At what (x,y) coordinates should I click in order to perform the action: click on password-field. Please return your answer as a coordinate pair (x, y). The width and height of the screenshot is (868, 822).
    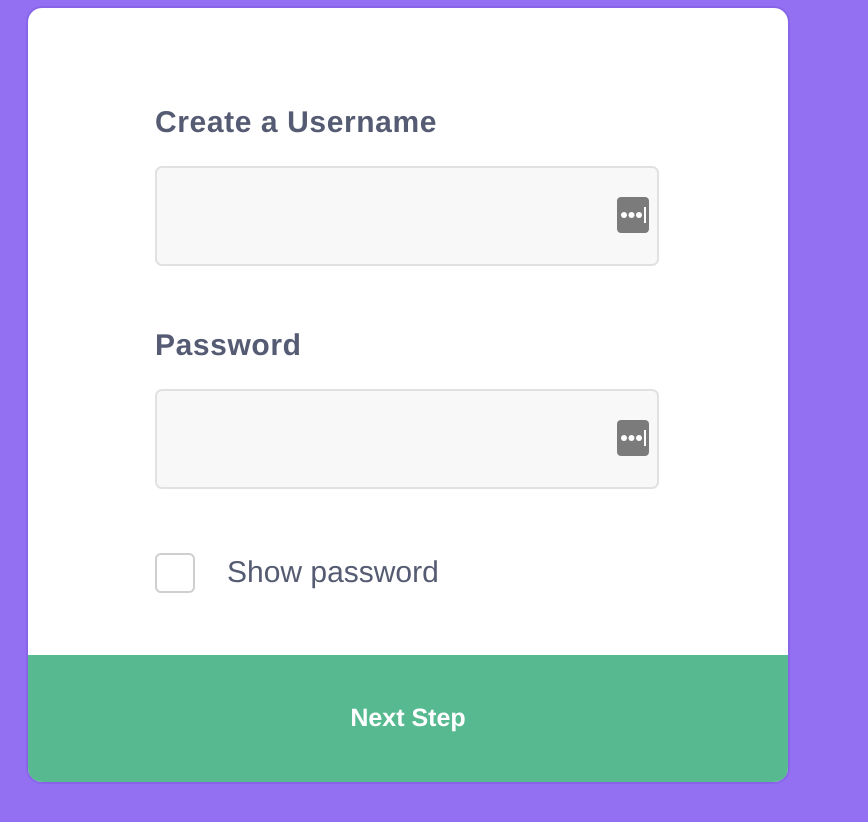
    Looking at the image, I should click on (407, 439).